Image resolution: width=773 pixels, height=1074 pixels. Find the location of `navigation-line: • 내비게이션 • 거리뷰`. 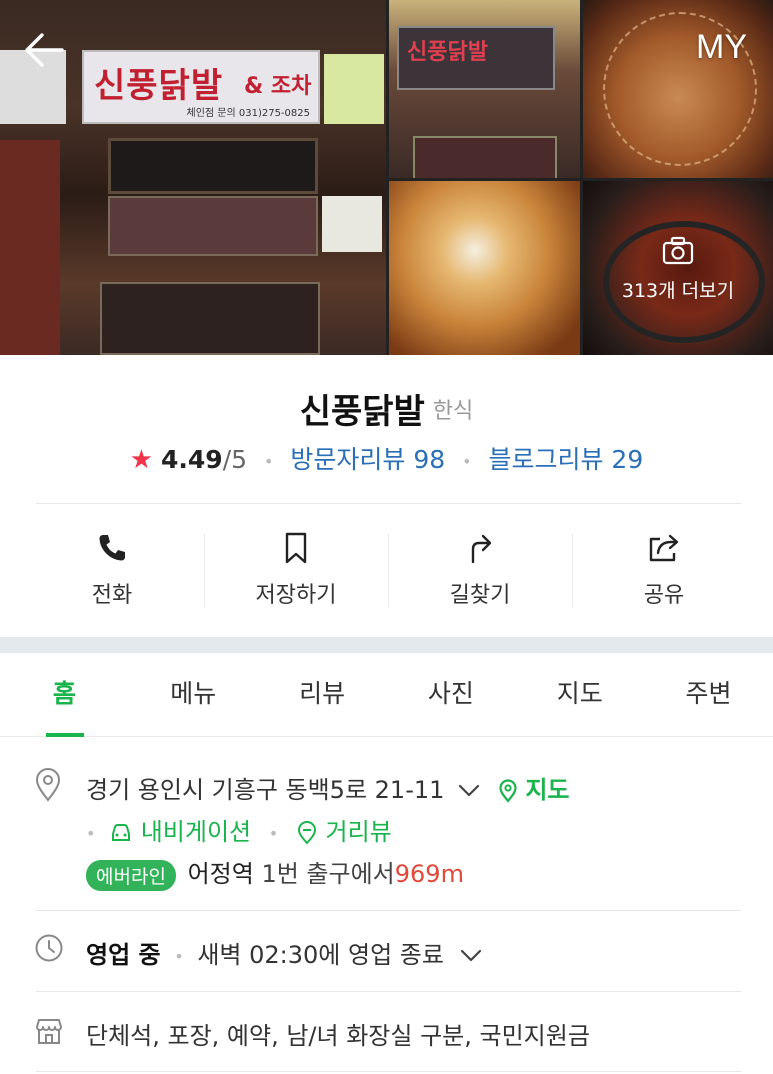

navigation-line: • 내비게이션 • 거리뷰 is located at coordinates (239, 829).